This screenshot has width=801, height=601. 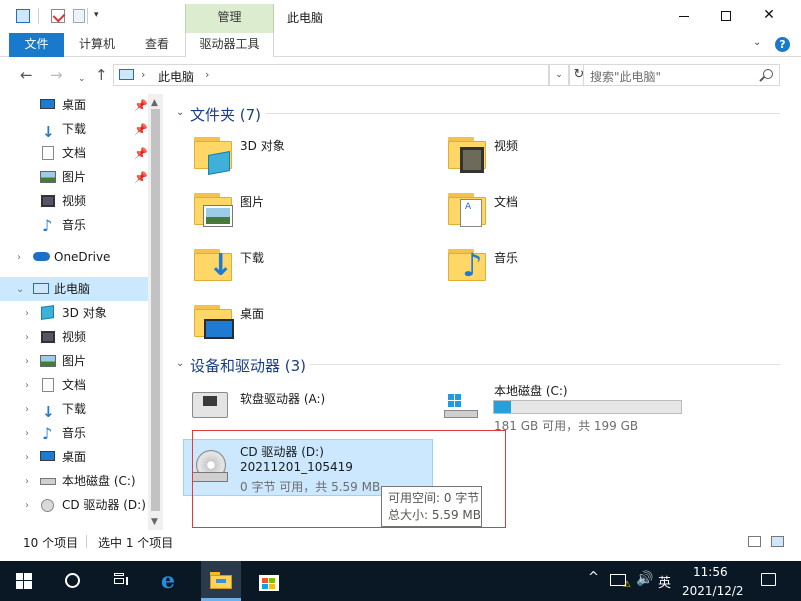 I want to click on close-button: ✕, so click(x=769, y=16).